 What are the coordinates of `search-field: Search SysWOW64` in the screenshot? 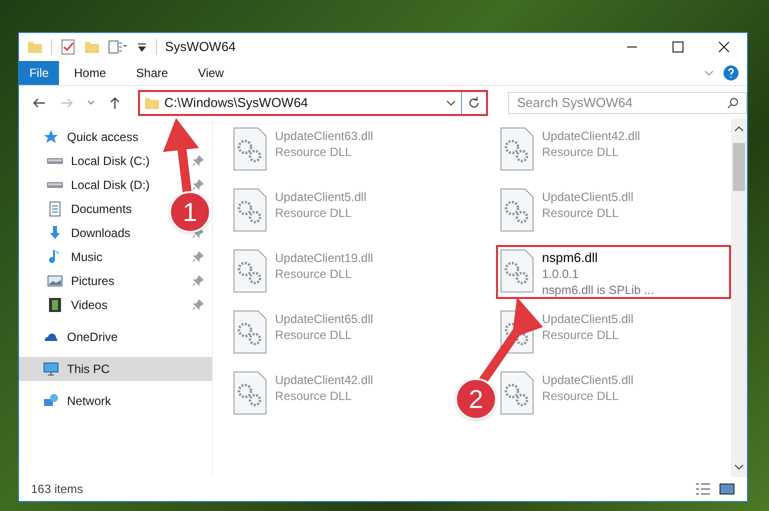 It's located at (627, 103).